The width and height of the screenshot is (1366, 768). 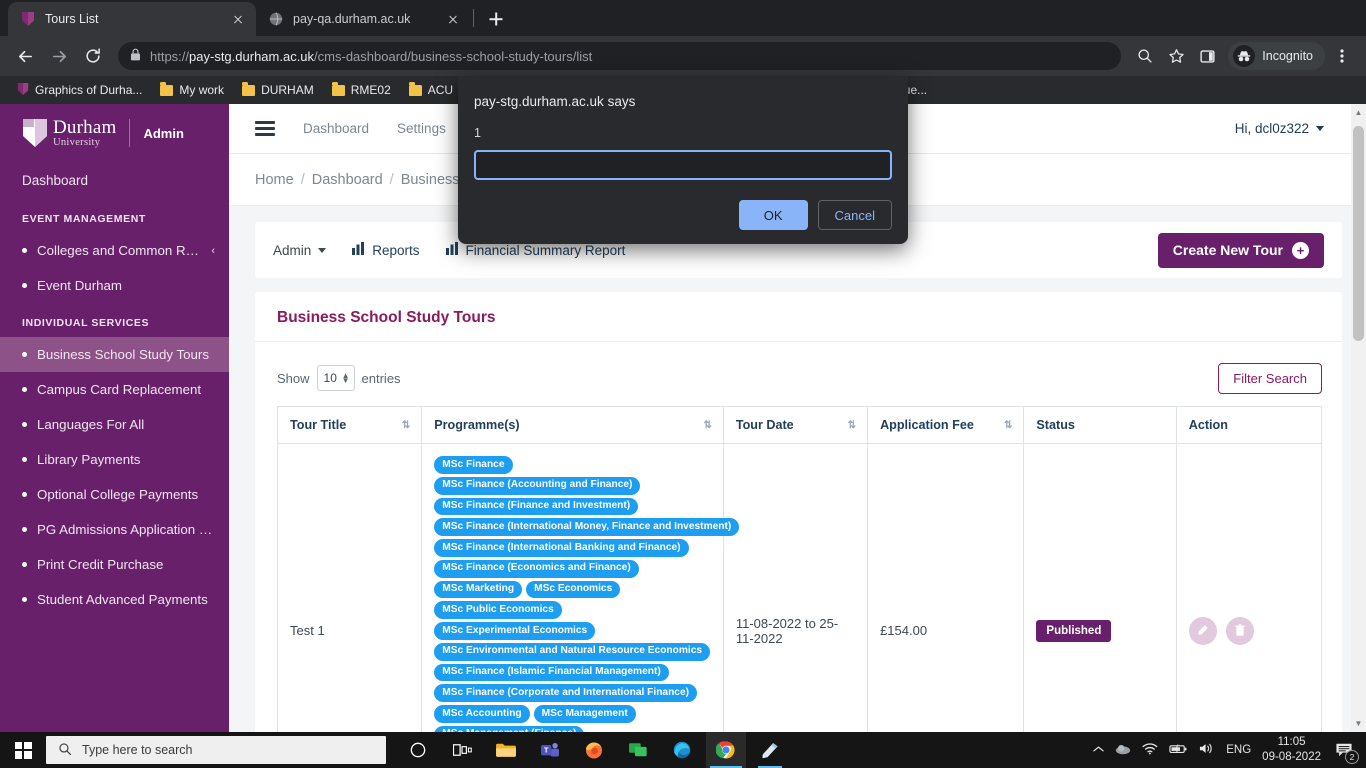 What do you see at coordinates (431, 90) in the screenshot?
I see `bookmark-item: ACU` at bounding box center [431, 90].